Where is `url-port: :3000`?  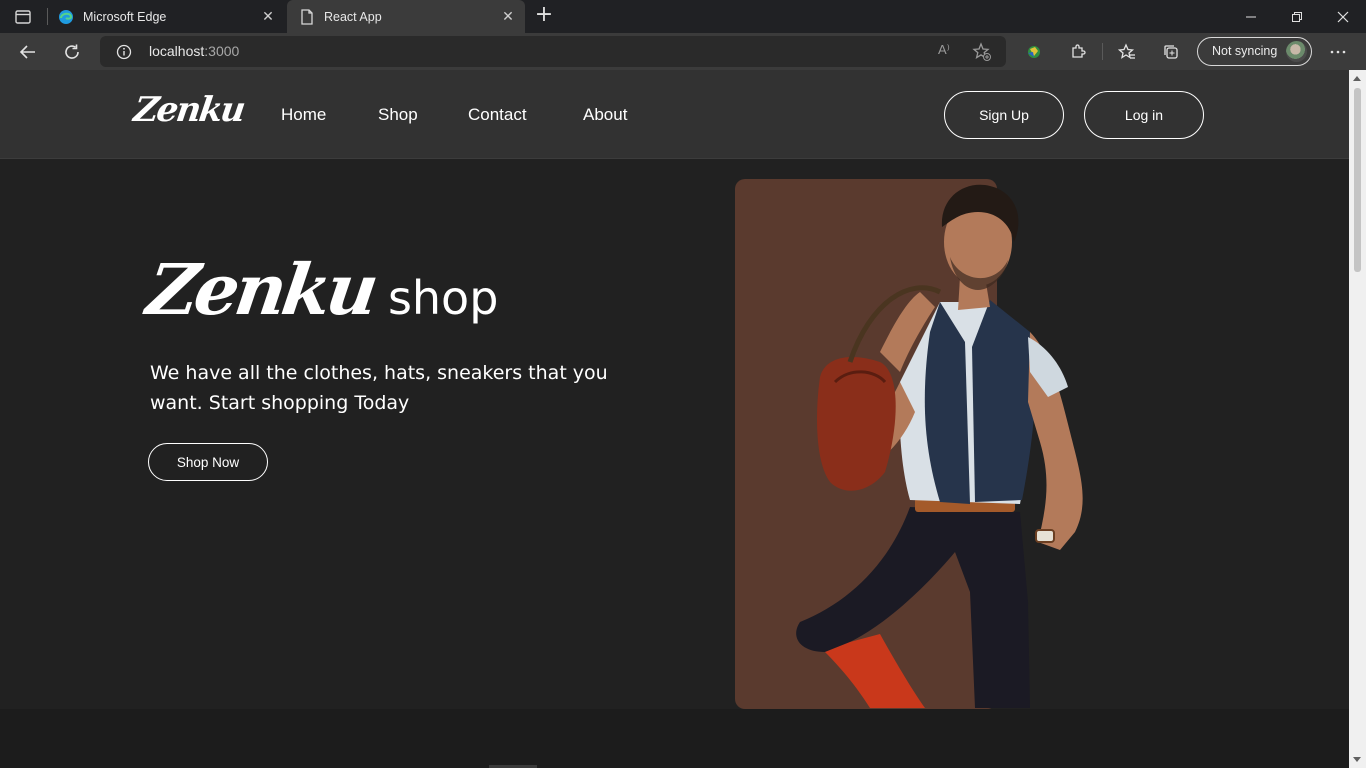 url-port: :3000 is located at coordinates (222, 51).